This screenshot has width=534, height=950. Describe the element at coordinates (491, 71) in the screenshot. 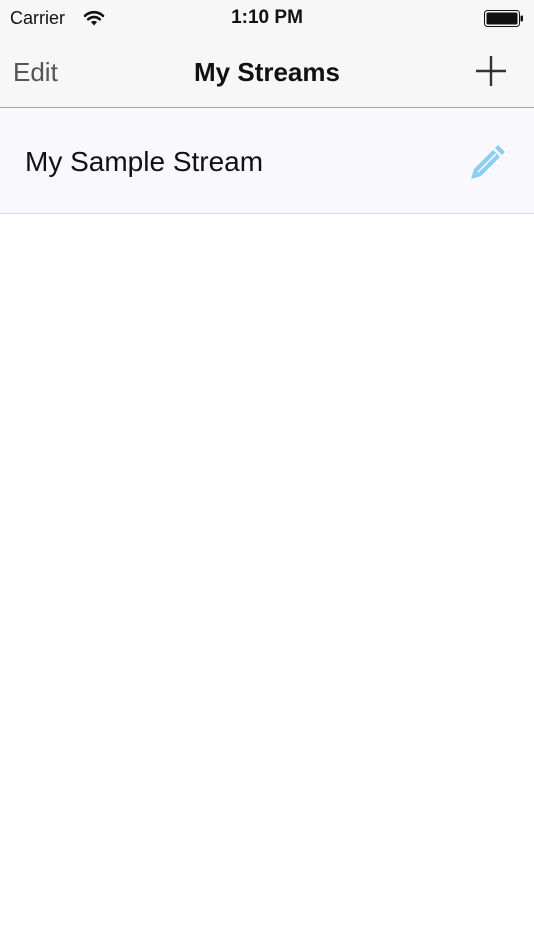

I see `plus-icon` at that location.